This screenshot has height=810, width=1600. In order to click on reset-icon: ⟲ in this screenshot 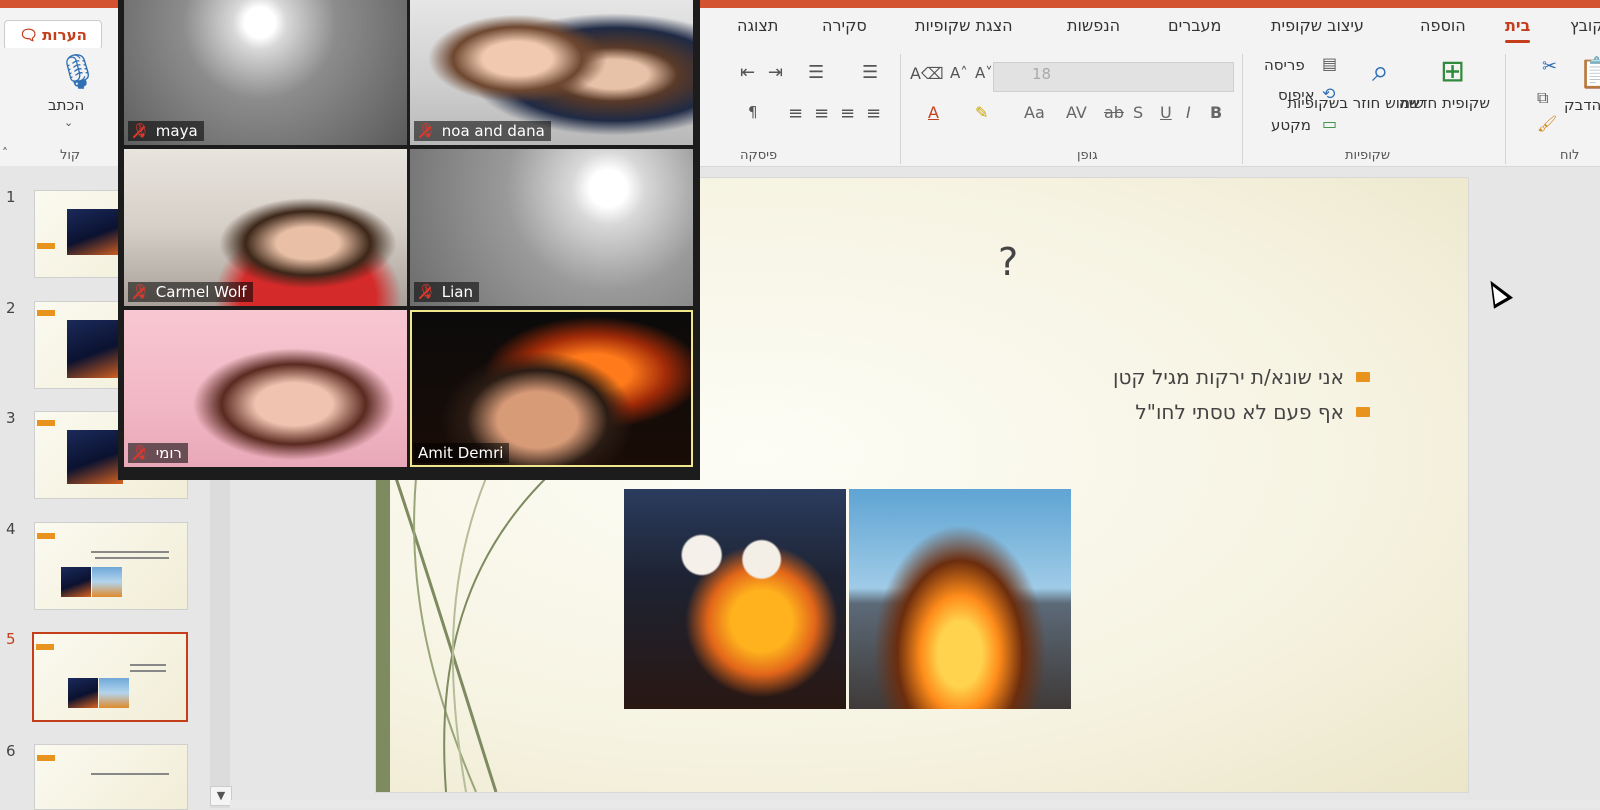, I will do `click(1329, 93)`.